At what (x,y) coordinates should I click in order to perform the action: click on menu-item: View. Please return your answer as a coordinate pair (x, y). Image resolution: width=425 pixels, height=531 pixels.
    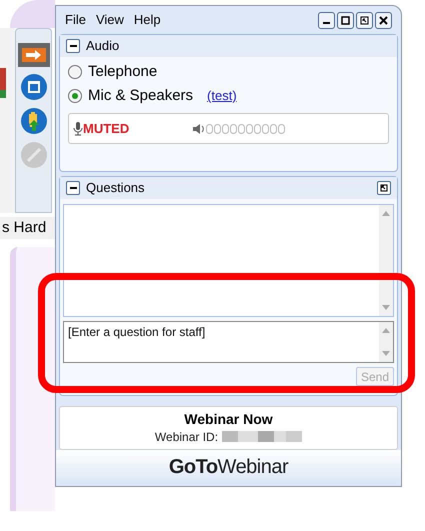
    Looking at the image, I should click on (110, 20).